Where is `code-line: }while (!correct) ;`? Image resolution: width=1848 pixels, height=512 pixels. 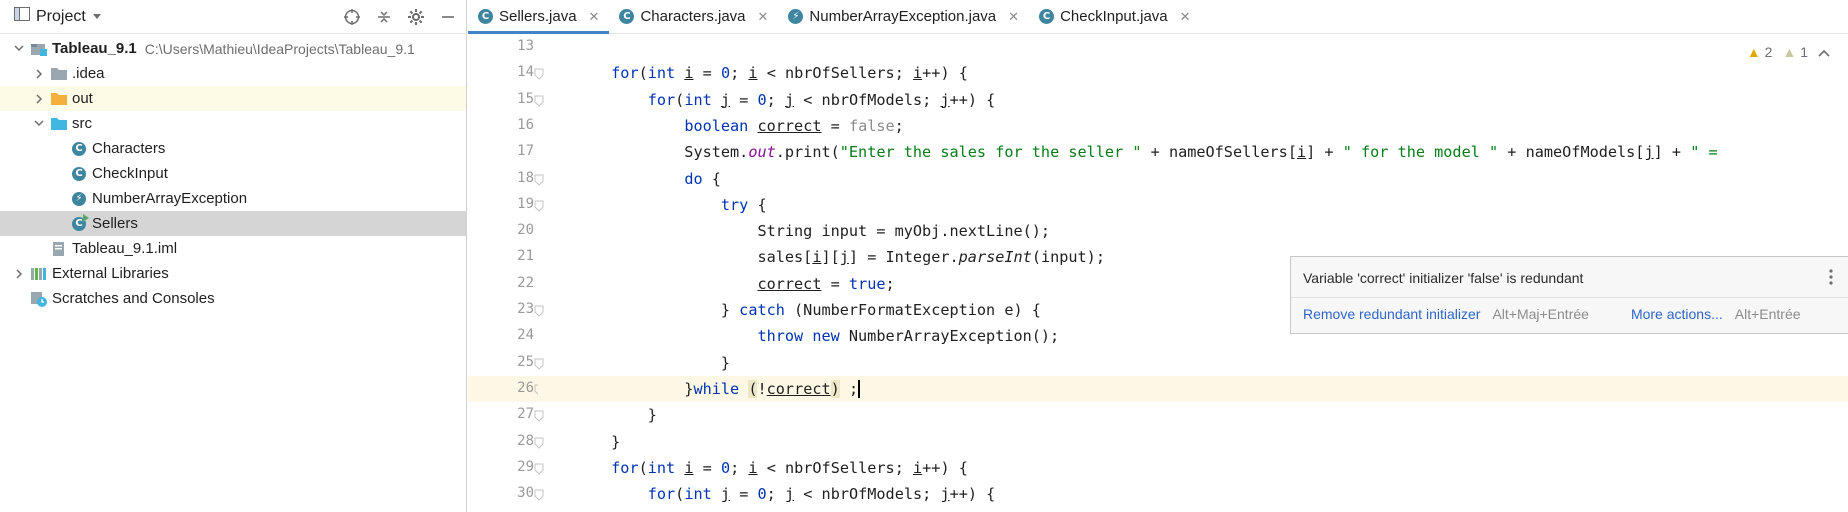
code-line: }while (!correct) ; is located at coordinates (1193, 388).